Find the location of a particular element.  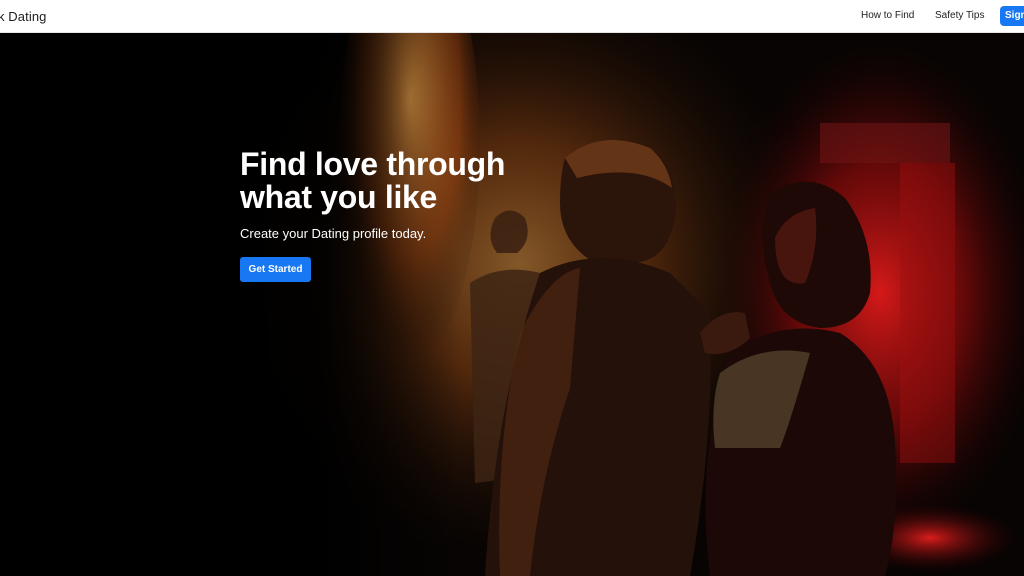

top-nav-bar: book Dating How to Find Safety Tips Sign is located at coordinates (512, 16).